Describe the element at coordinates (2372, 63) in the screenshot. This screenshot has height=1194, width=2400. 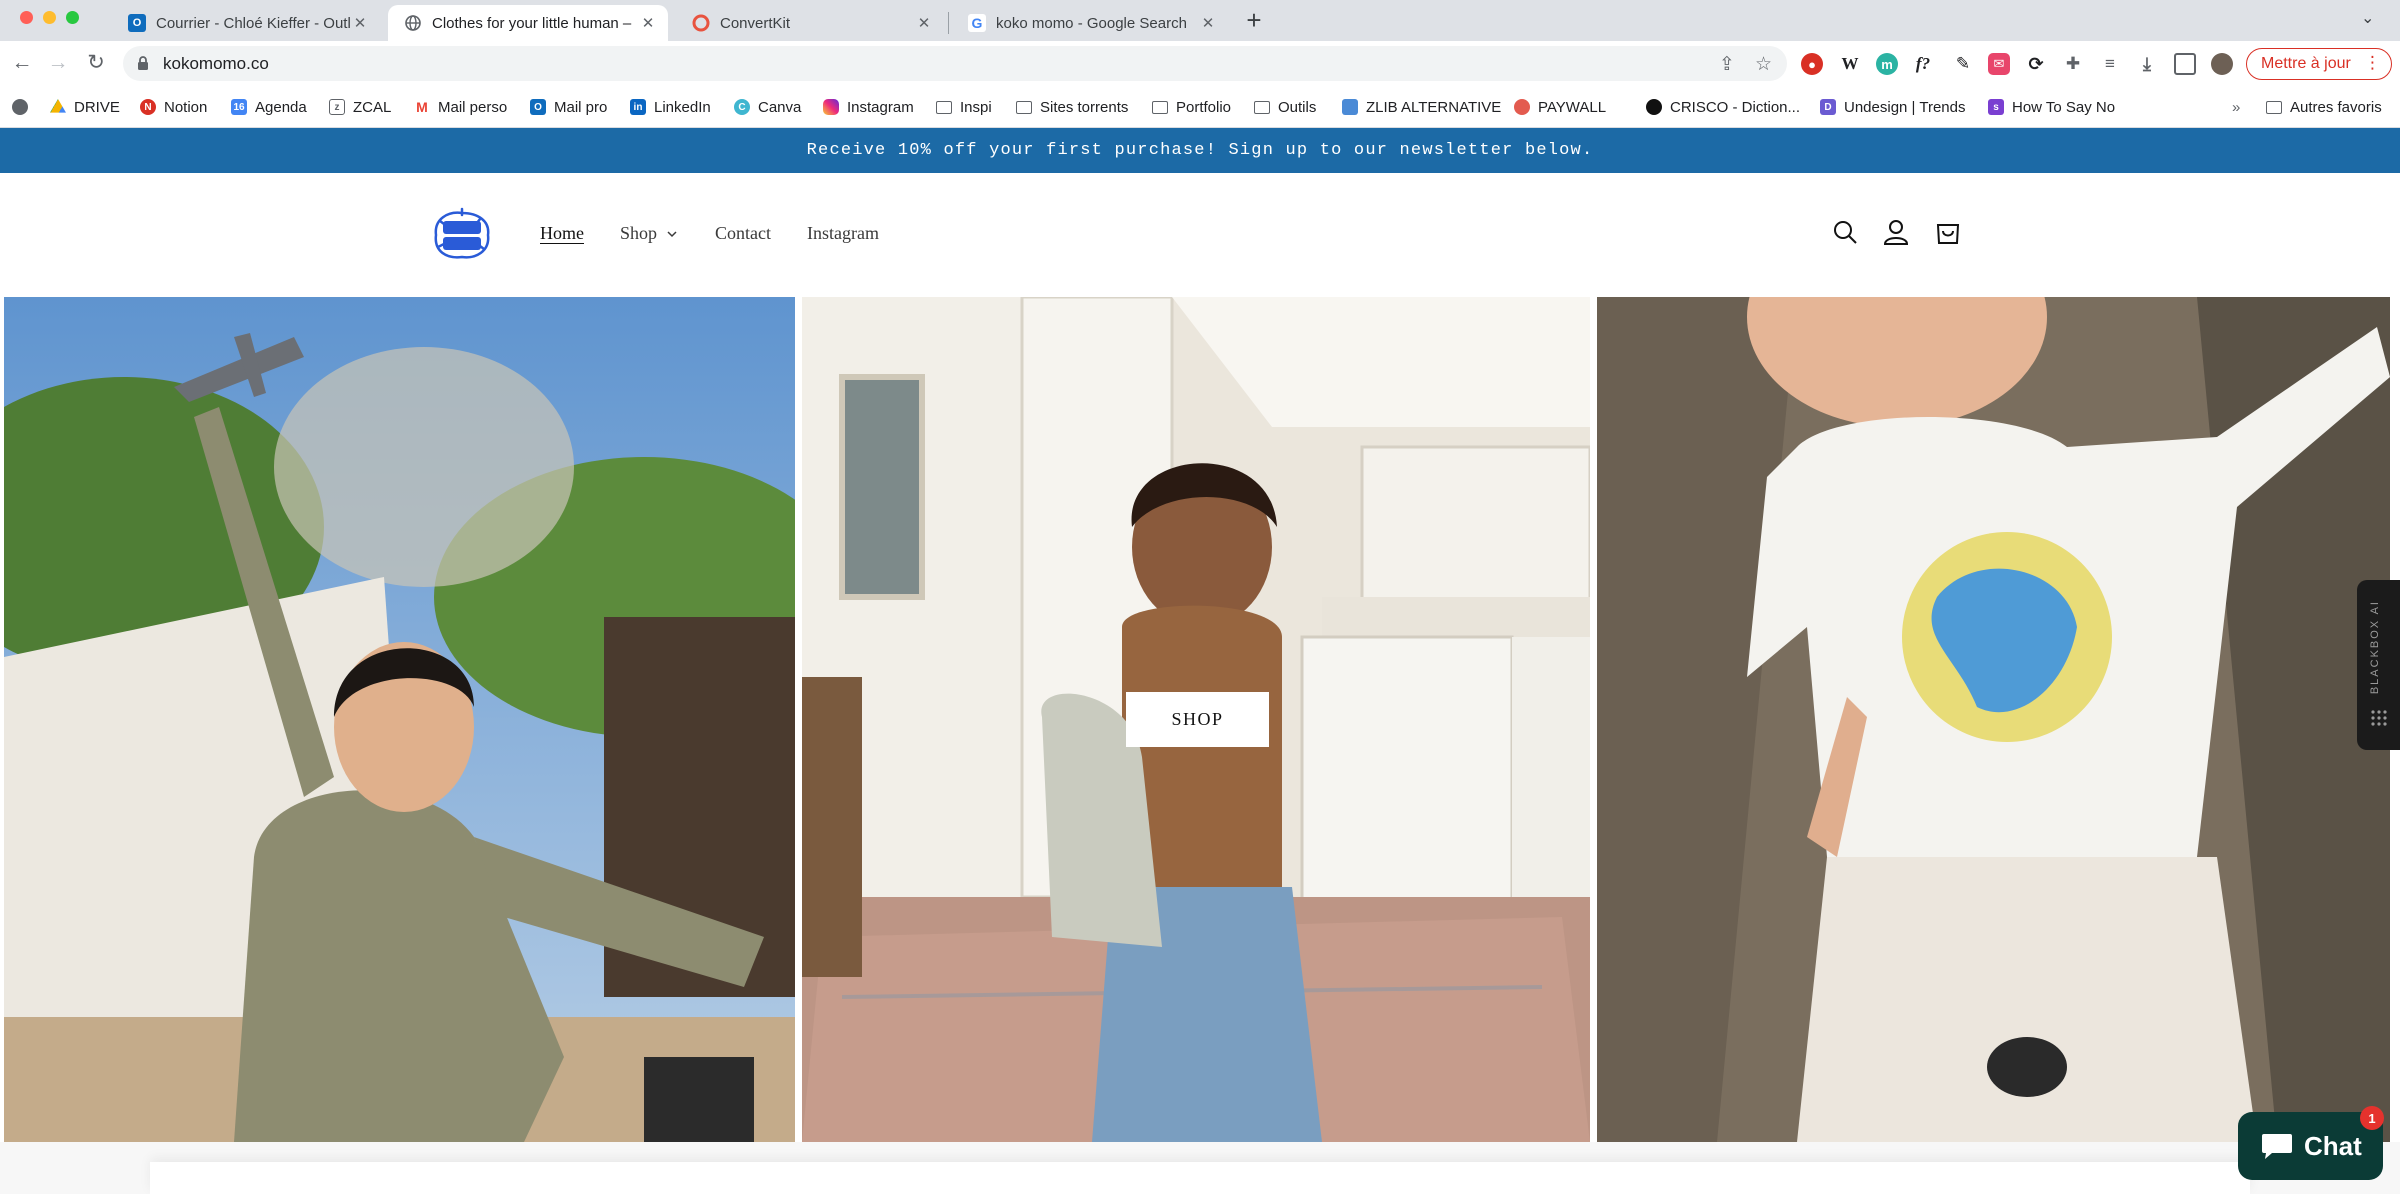
I see `more-menu-icon: ⋮` at that location.